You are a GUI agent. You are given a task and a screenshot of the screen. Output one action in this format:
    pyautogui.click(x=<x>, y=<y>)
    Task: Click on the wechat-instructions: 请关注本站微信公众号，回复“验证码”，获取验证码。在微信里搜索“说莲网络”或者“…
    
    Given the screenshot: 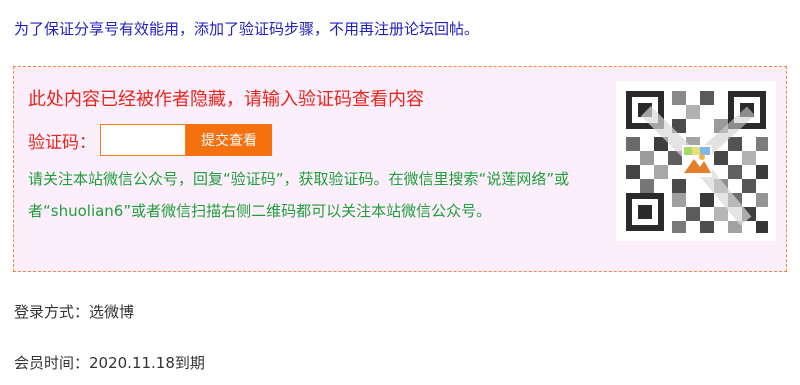 What is the action you would take?
    pyautogui.click(x=299, y=195)
    